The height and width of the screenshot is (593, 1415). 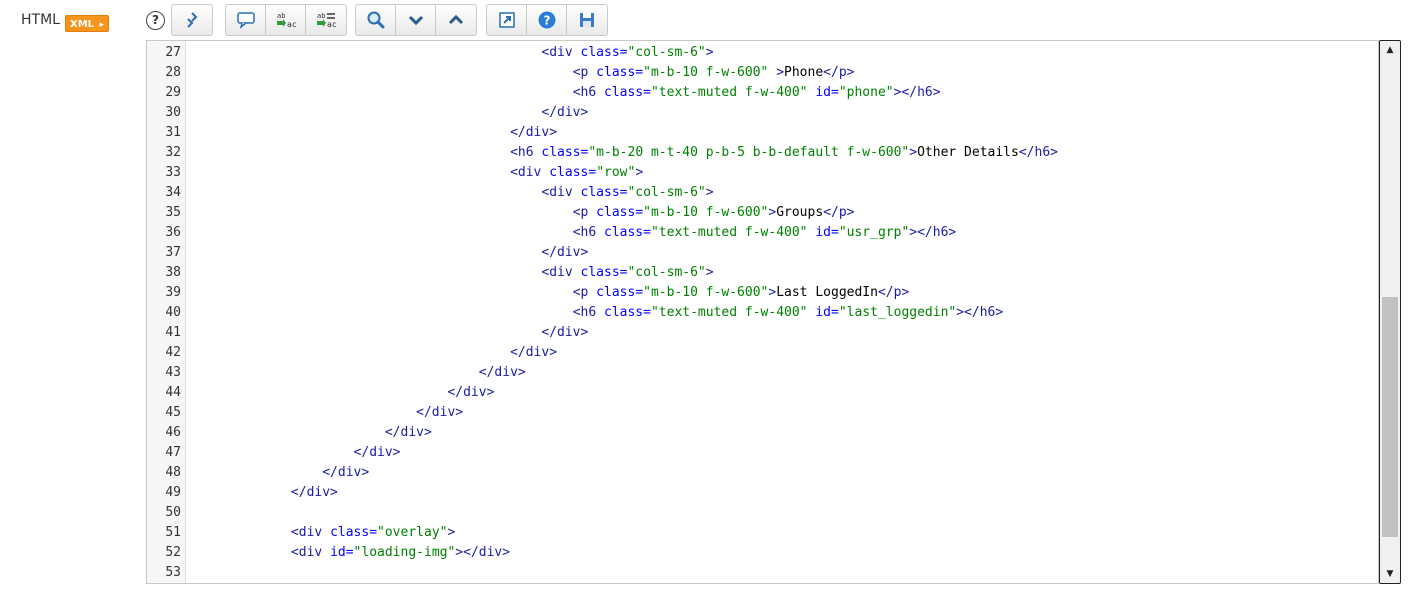 What do you see at coordinates (332, 24) in the screenshot?
I see `svg-text: ac` at bounding box center [332, 24].